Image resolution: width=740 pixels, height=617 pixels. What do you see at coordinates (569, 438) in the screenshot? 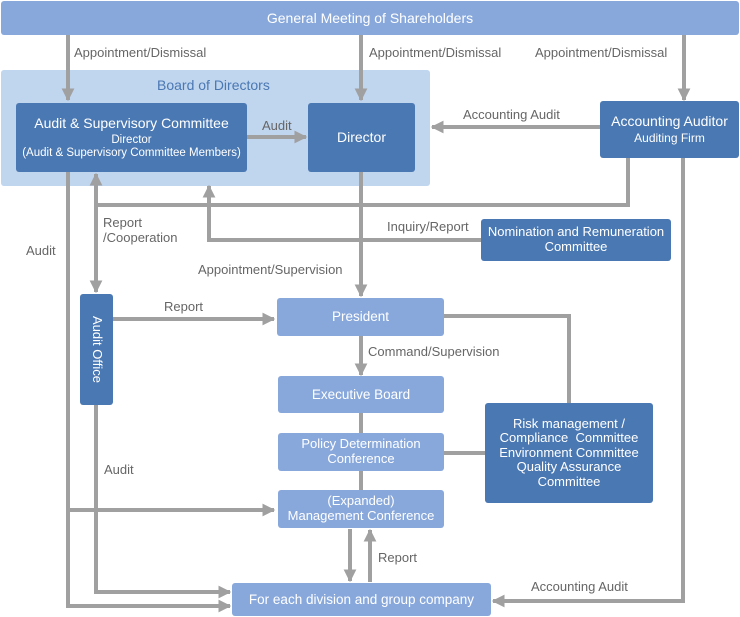
I see `risk-line2: Compliance Committee` at bounding box center [569, 438].